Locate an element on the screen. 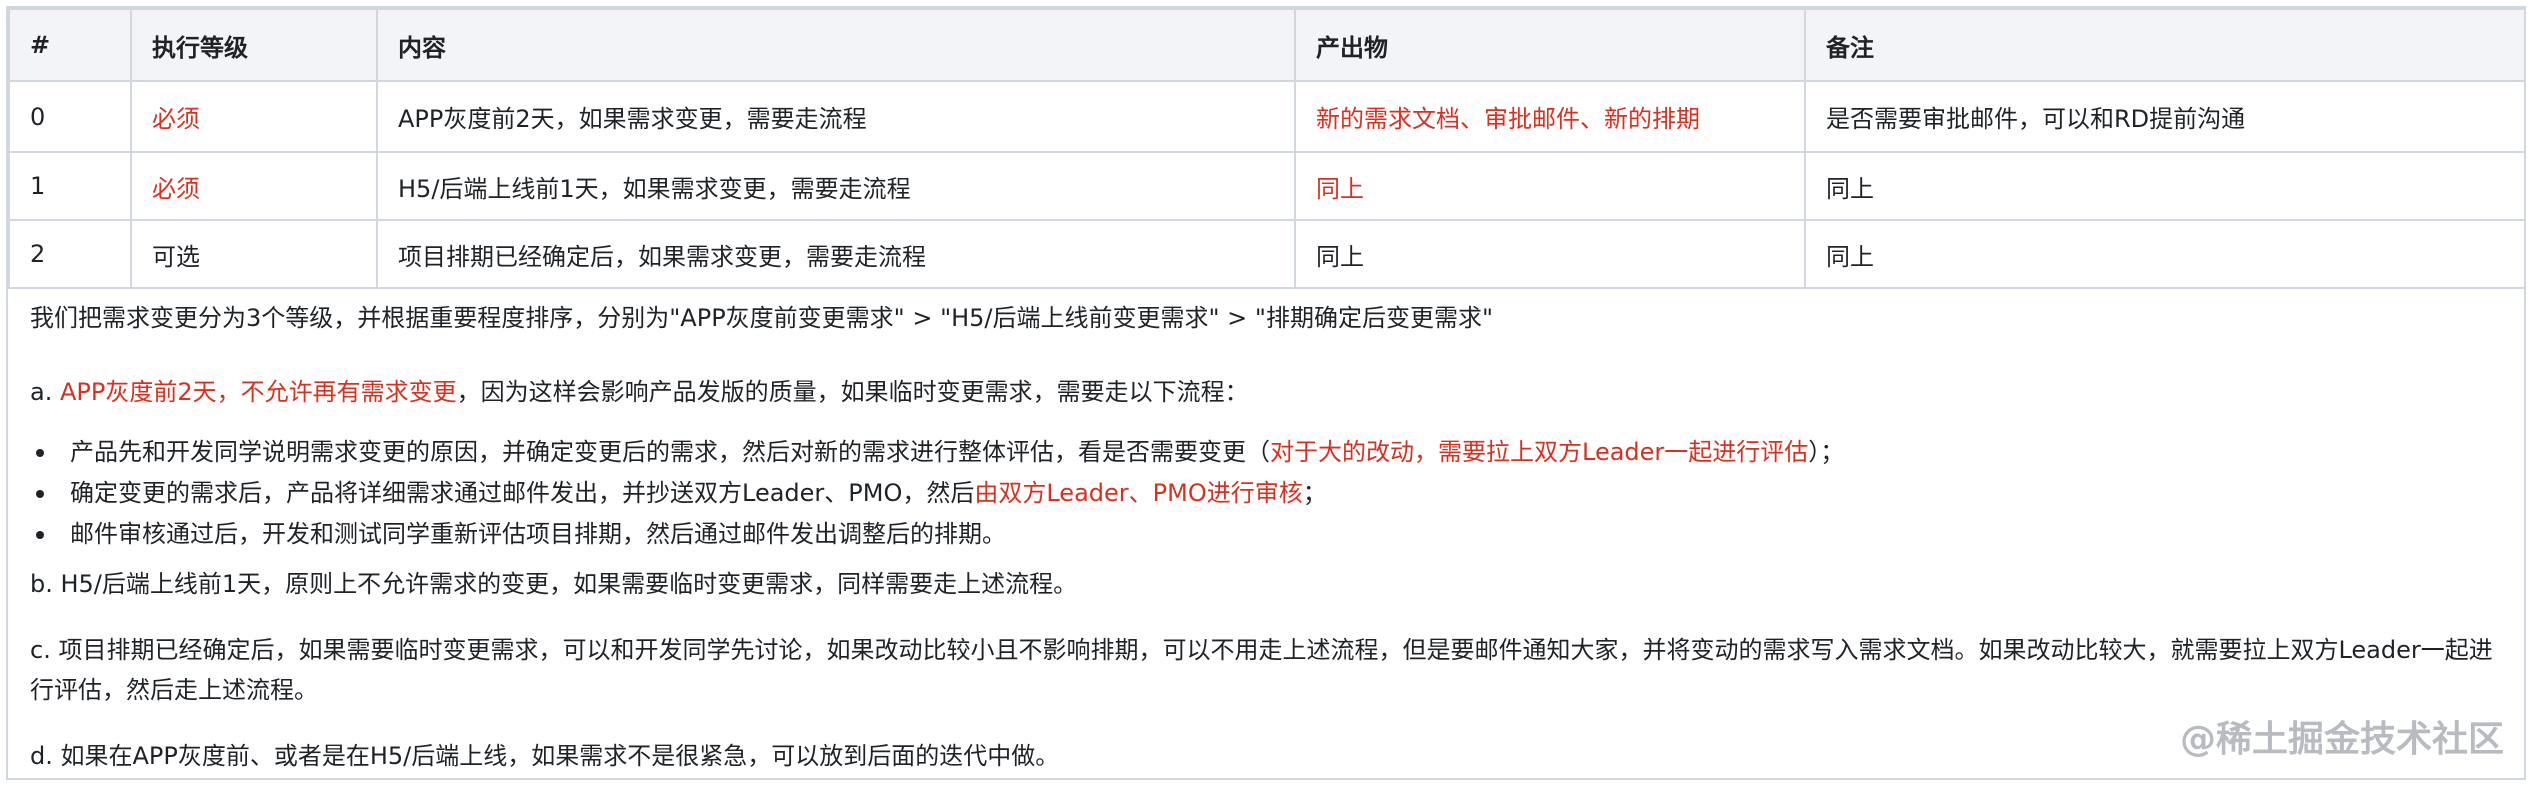  list-item-text: 邮件审核通过后，开发和测试同学重新评估项目排期，然后通过邮件发出调整后的排期。 is located at coordinates (538, 534).